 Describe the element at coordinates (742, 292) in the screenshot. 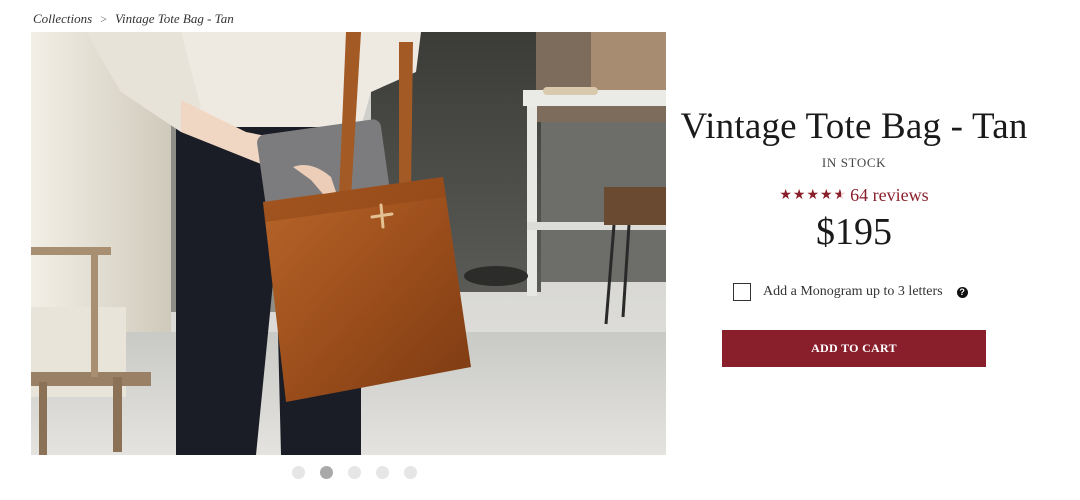

I see `monogram-checkbox` at that location.